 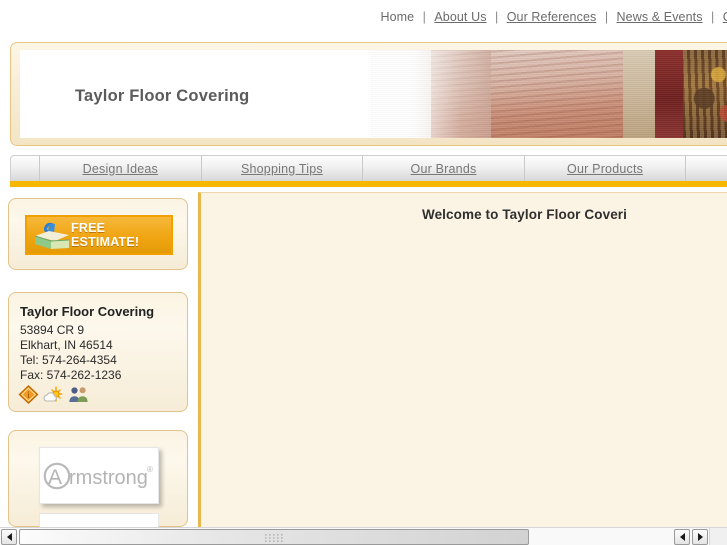 I want to click on tab-label: Shopping Tips, so click(x=281, y=168).